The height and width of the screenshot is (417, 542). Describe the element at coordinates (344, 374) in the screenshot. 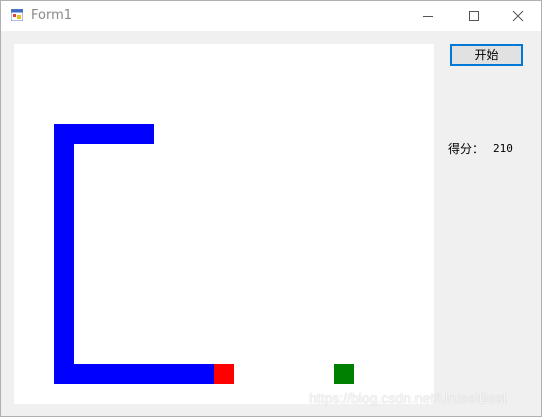

I see `food-item` at that location.